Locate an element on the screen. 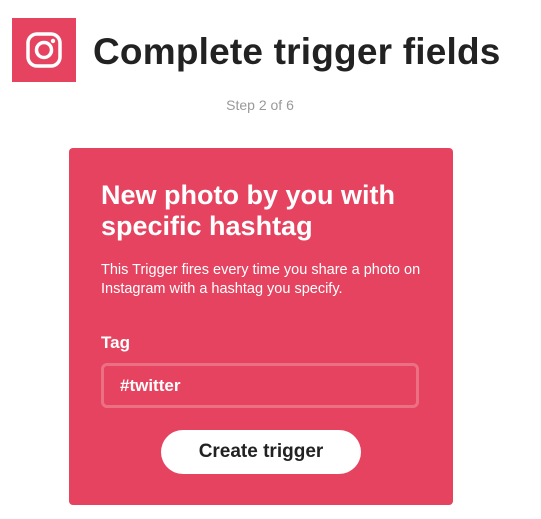 The image size is (541, 519). instagram-logo is located at coordinates (44, 50).